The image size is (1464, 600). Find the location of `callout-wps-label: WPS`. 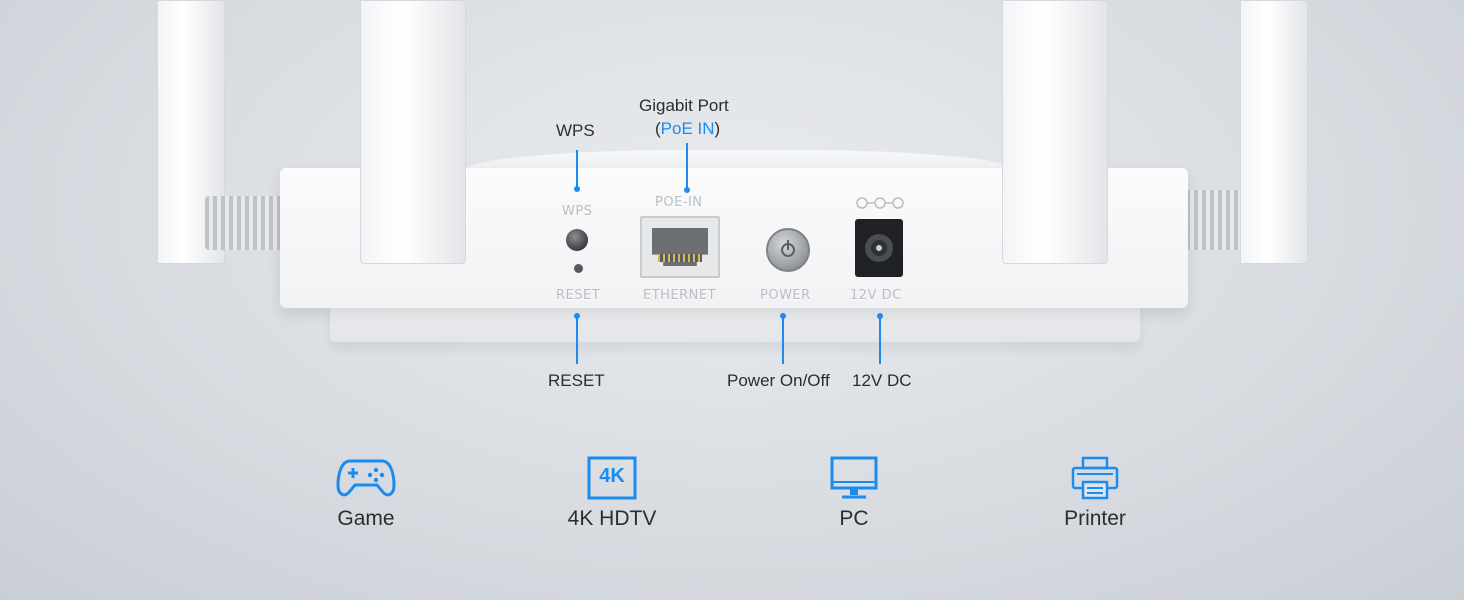

callout-wps-label: WPS is located at coordinates (575, 130).